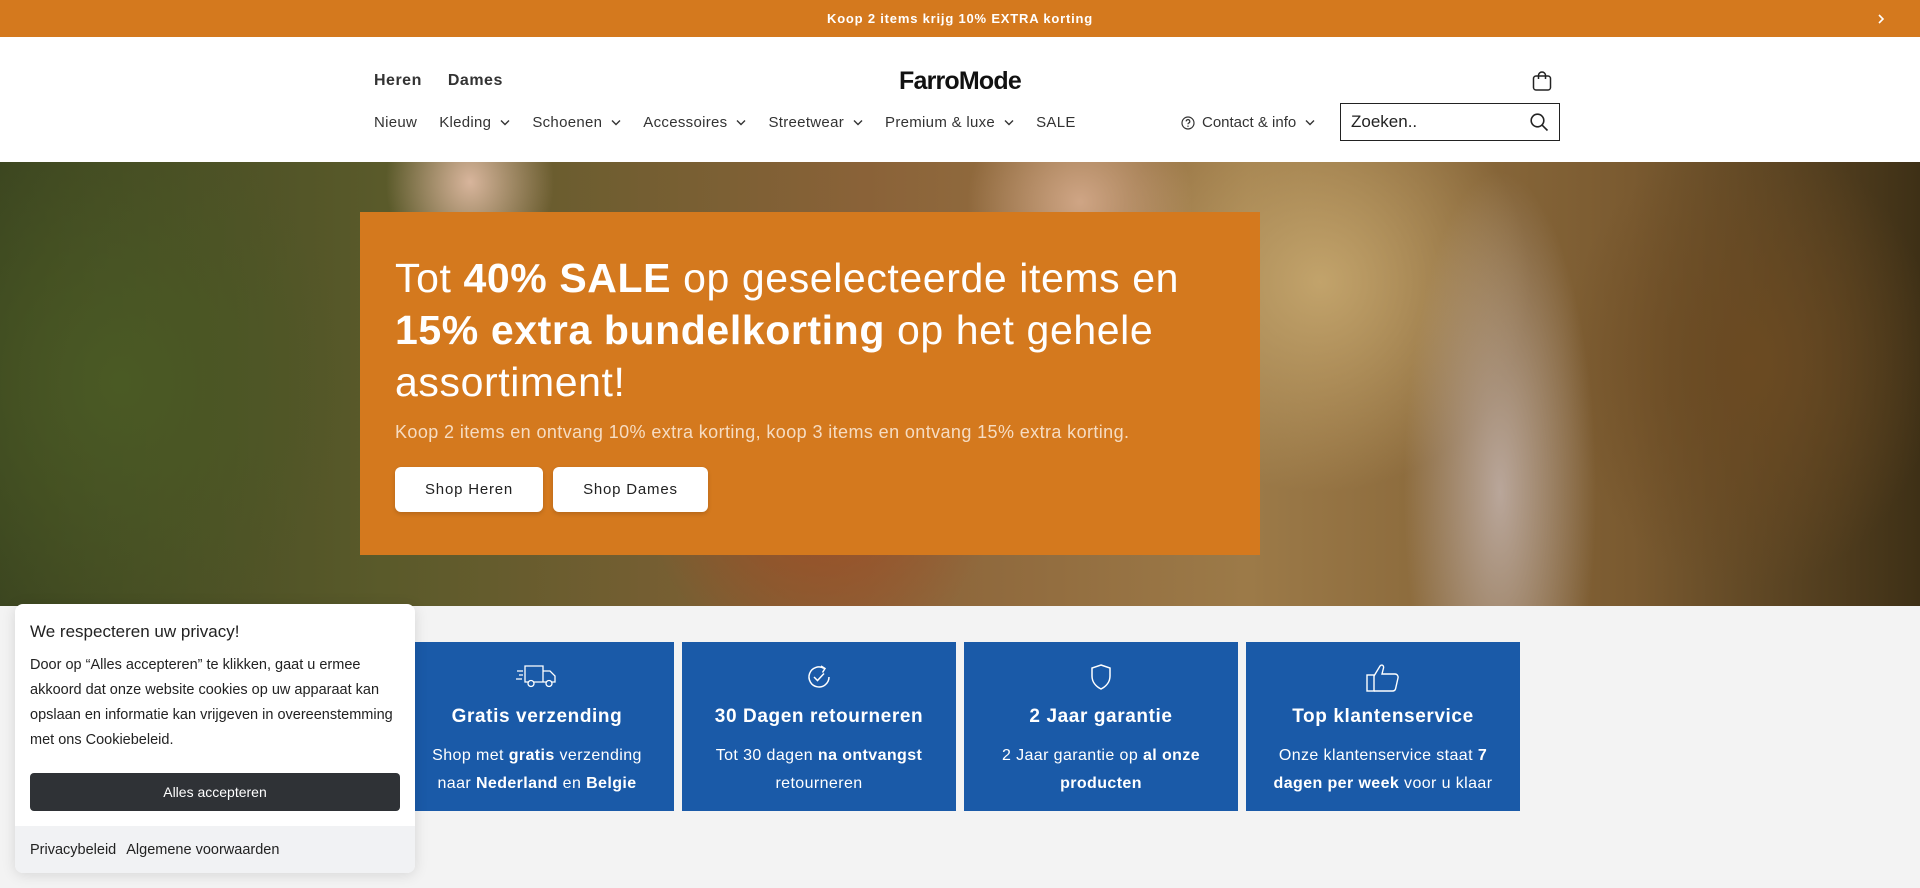 This screenshot has height=888, width=1920. I want to click on nav-item-label: Premium & luxe, so click(940, 122).